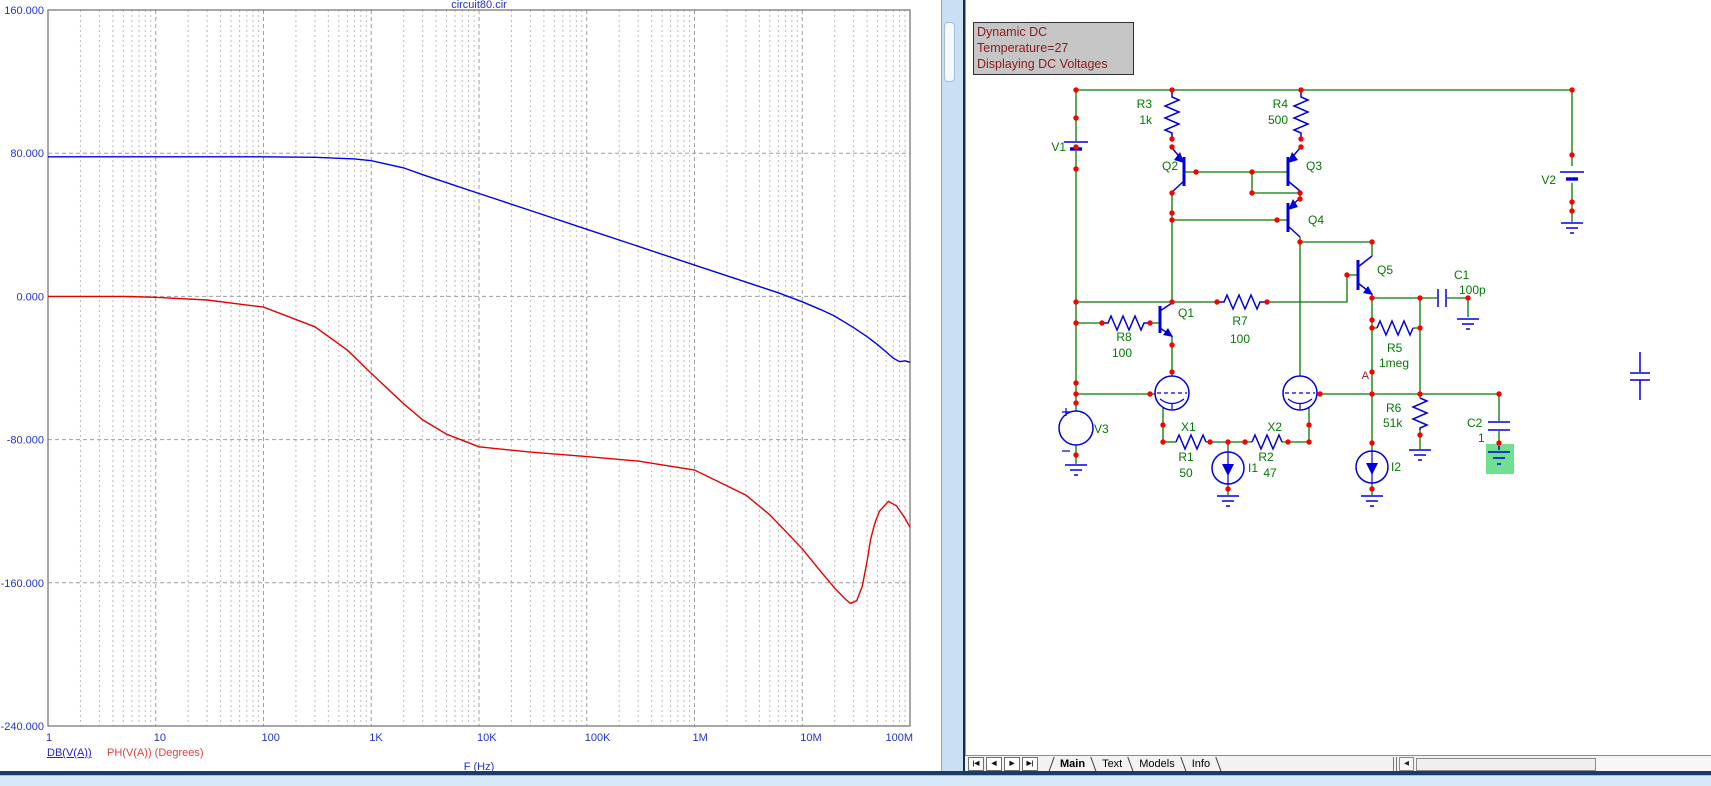 Image resolution: width=1711 pixels, height=786 pixels. I want to click on ground-r6-icon, so click(1420, 455).